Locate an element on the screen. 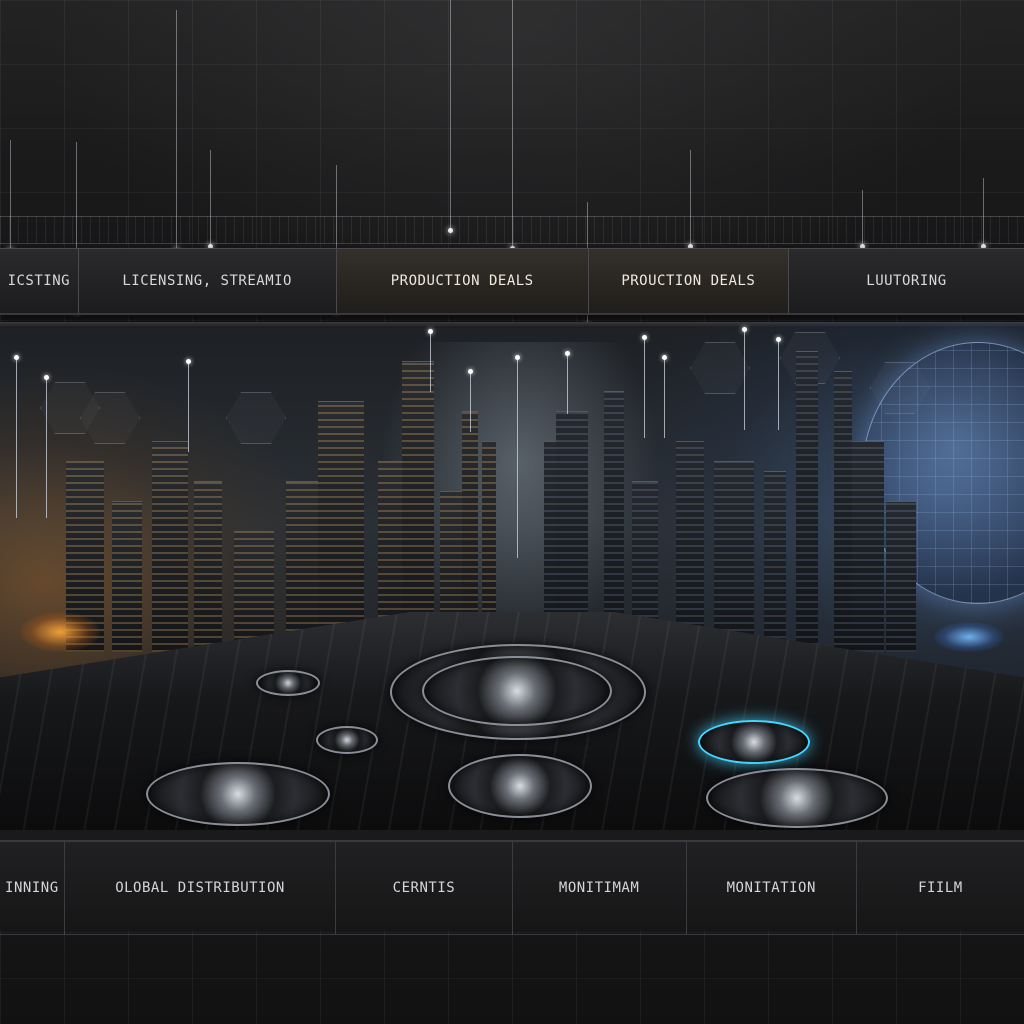 This screenshot has height=1024, width=1024. bottom-tab-monitation: MONITATION is located at coordinates (772, 888).